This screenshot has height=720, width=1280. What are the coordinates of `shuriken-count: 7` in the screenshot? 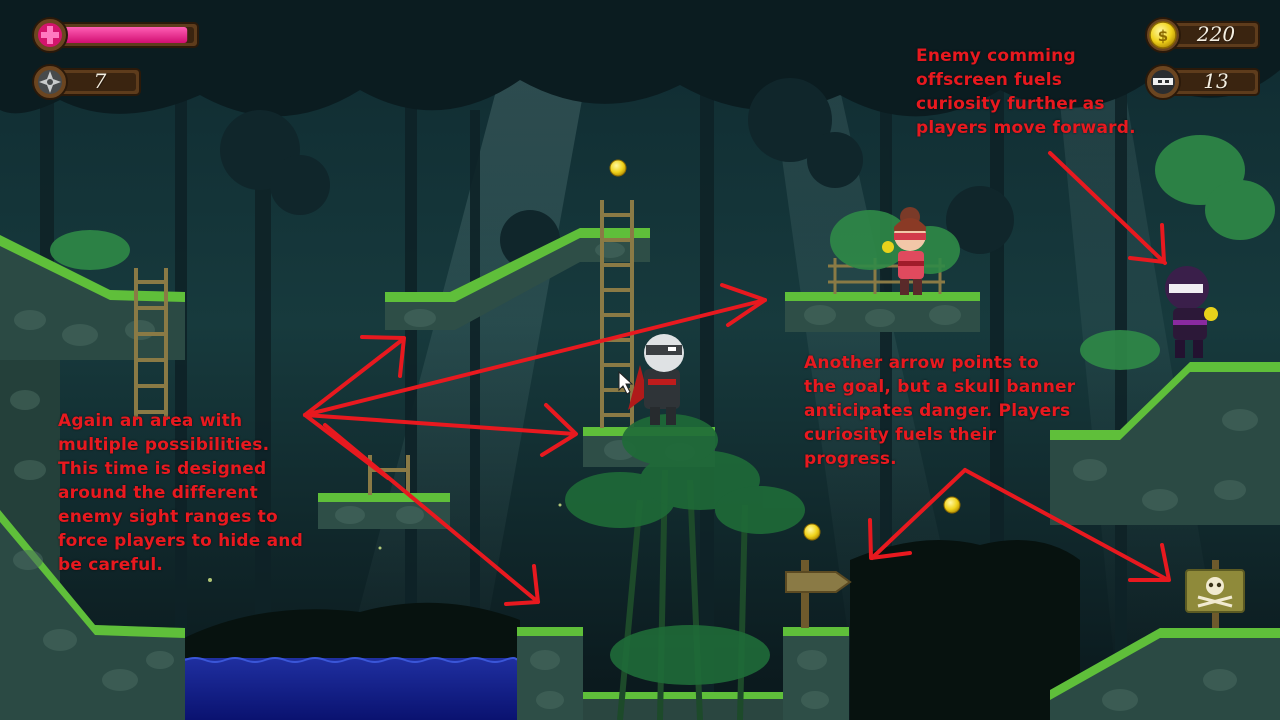 It's located at (100, 81).